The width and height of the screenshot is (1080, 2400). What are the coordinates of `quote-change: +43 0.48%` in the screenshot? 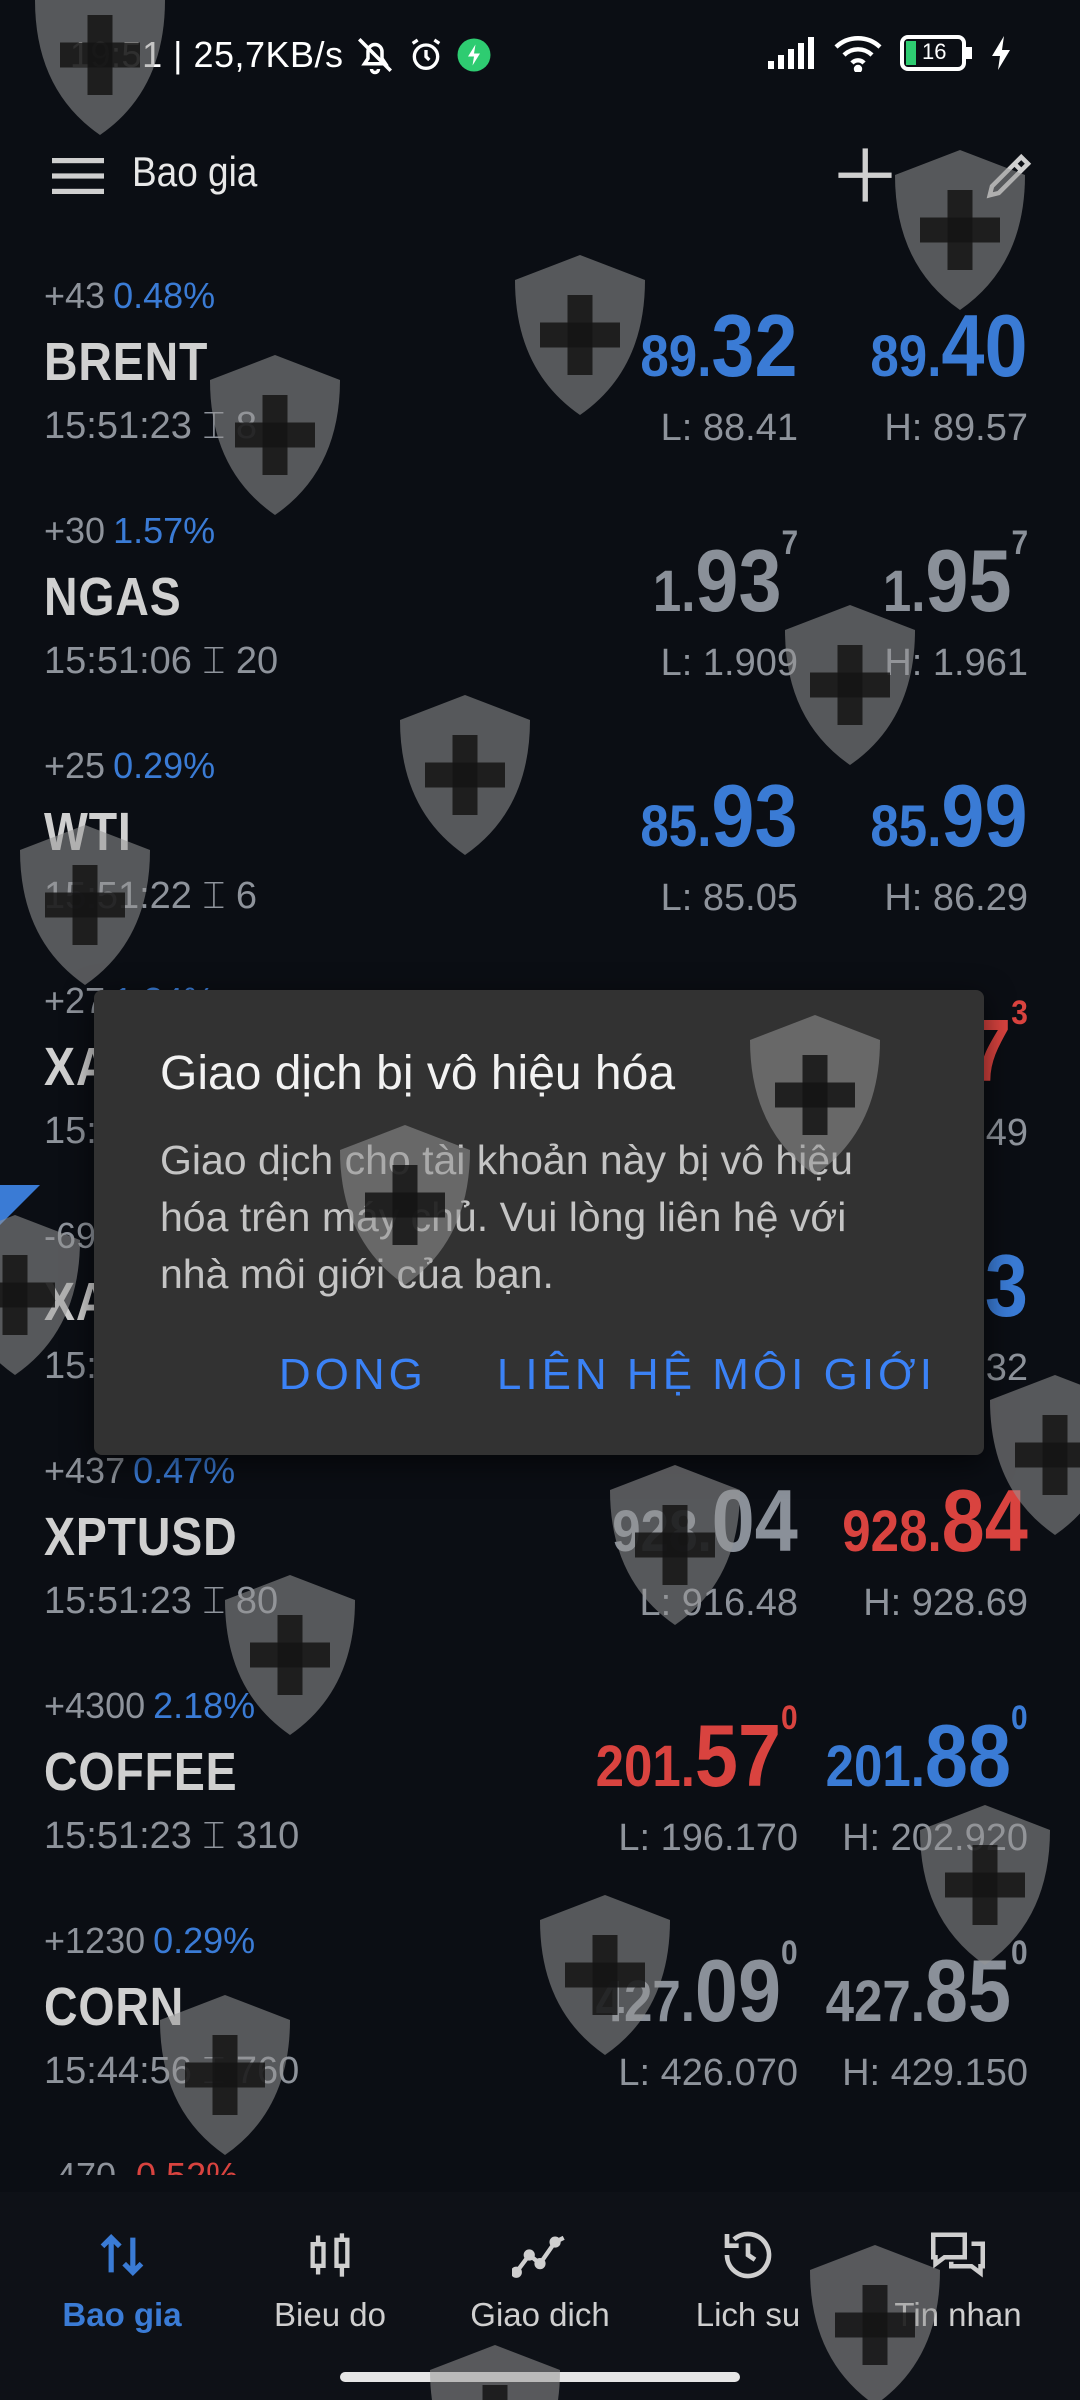 It's located at (129, 296).